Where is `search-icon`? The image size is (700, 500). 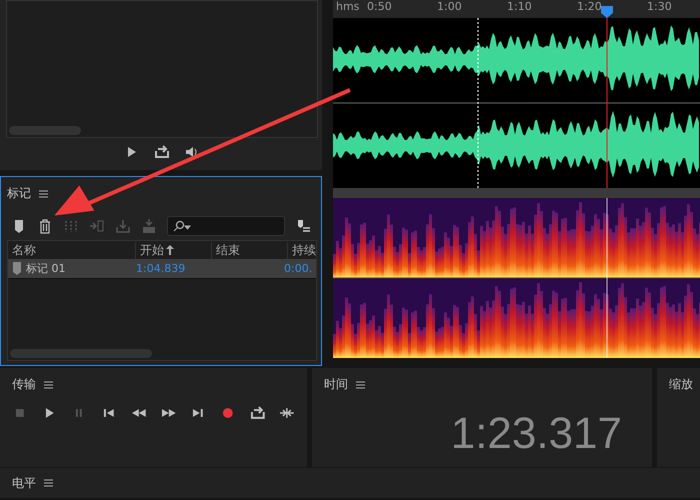 search-icon is located at coordinates (182, 226).